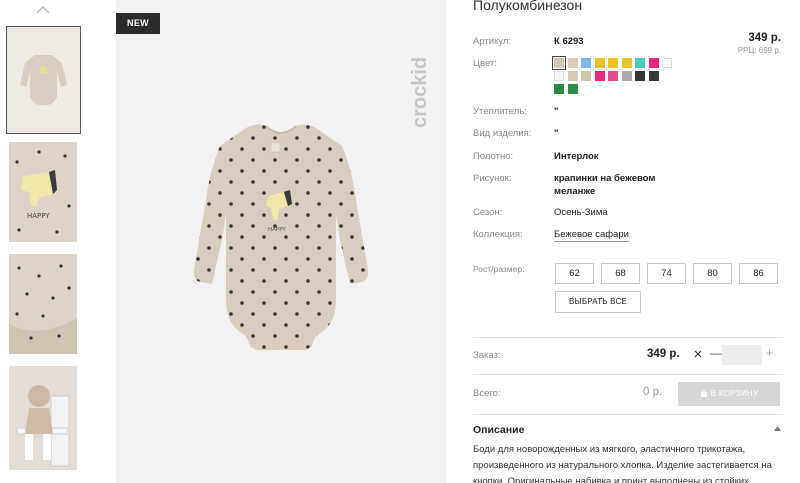 Image resolution: width=800 pixels, height=483 pixels. I want to click on order-label: Заказ:, so click(487, 355).